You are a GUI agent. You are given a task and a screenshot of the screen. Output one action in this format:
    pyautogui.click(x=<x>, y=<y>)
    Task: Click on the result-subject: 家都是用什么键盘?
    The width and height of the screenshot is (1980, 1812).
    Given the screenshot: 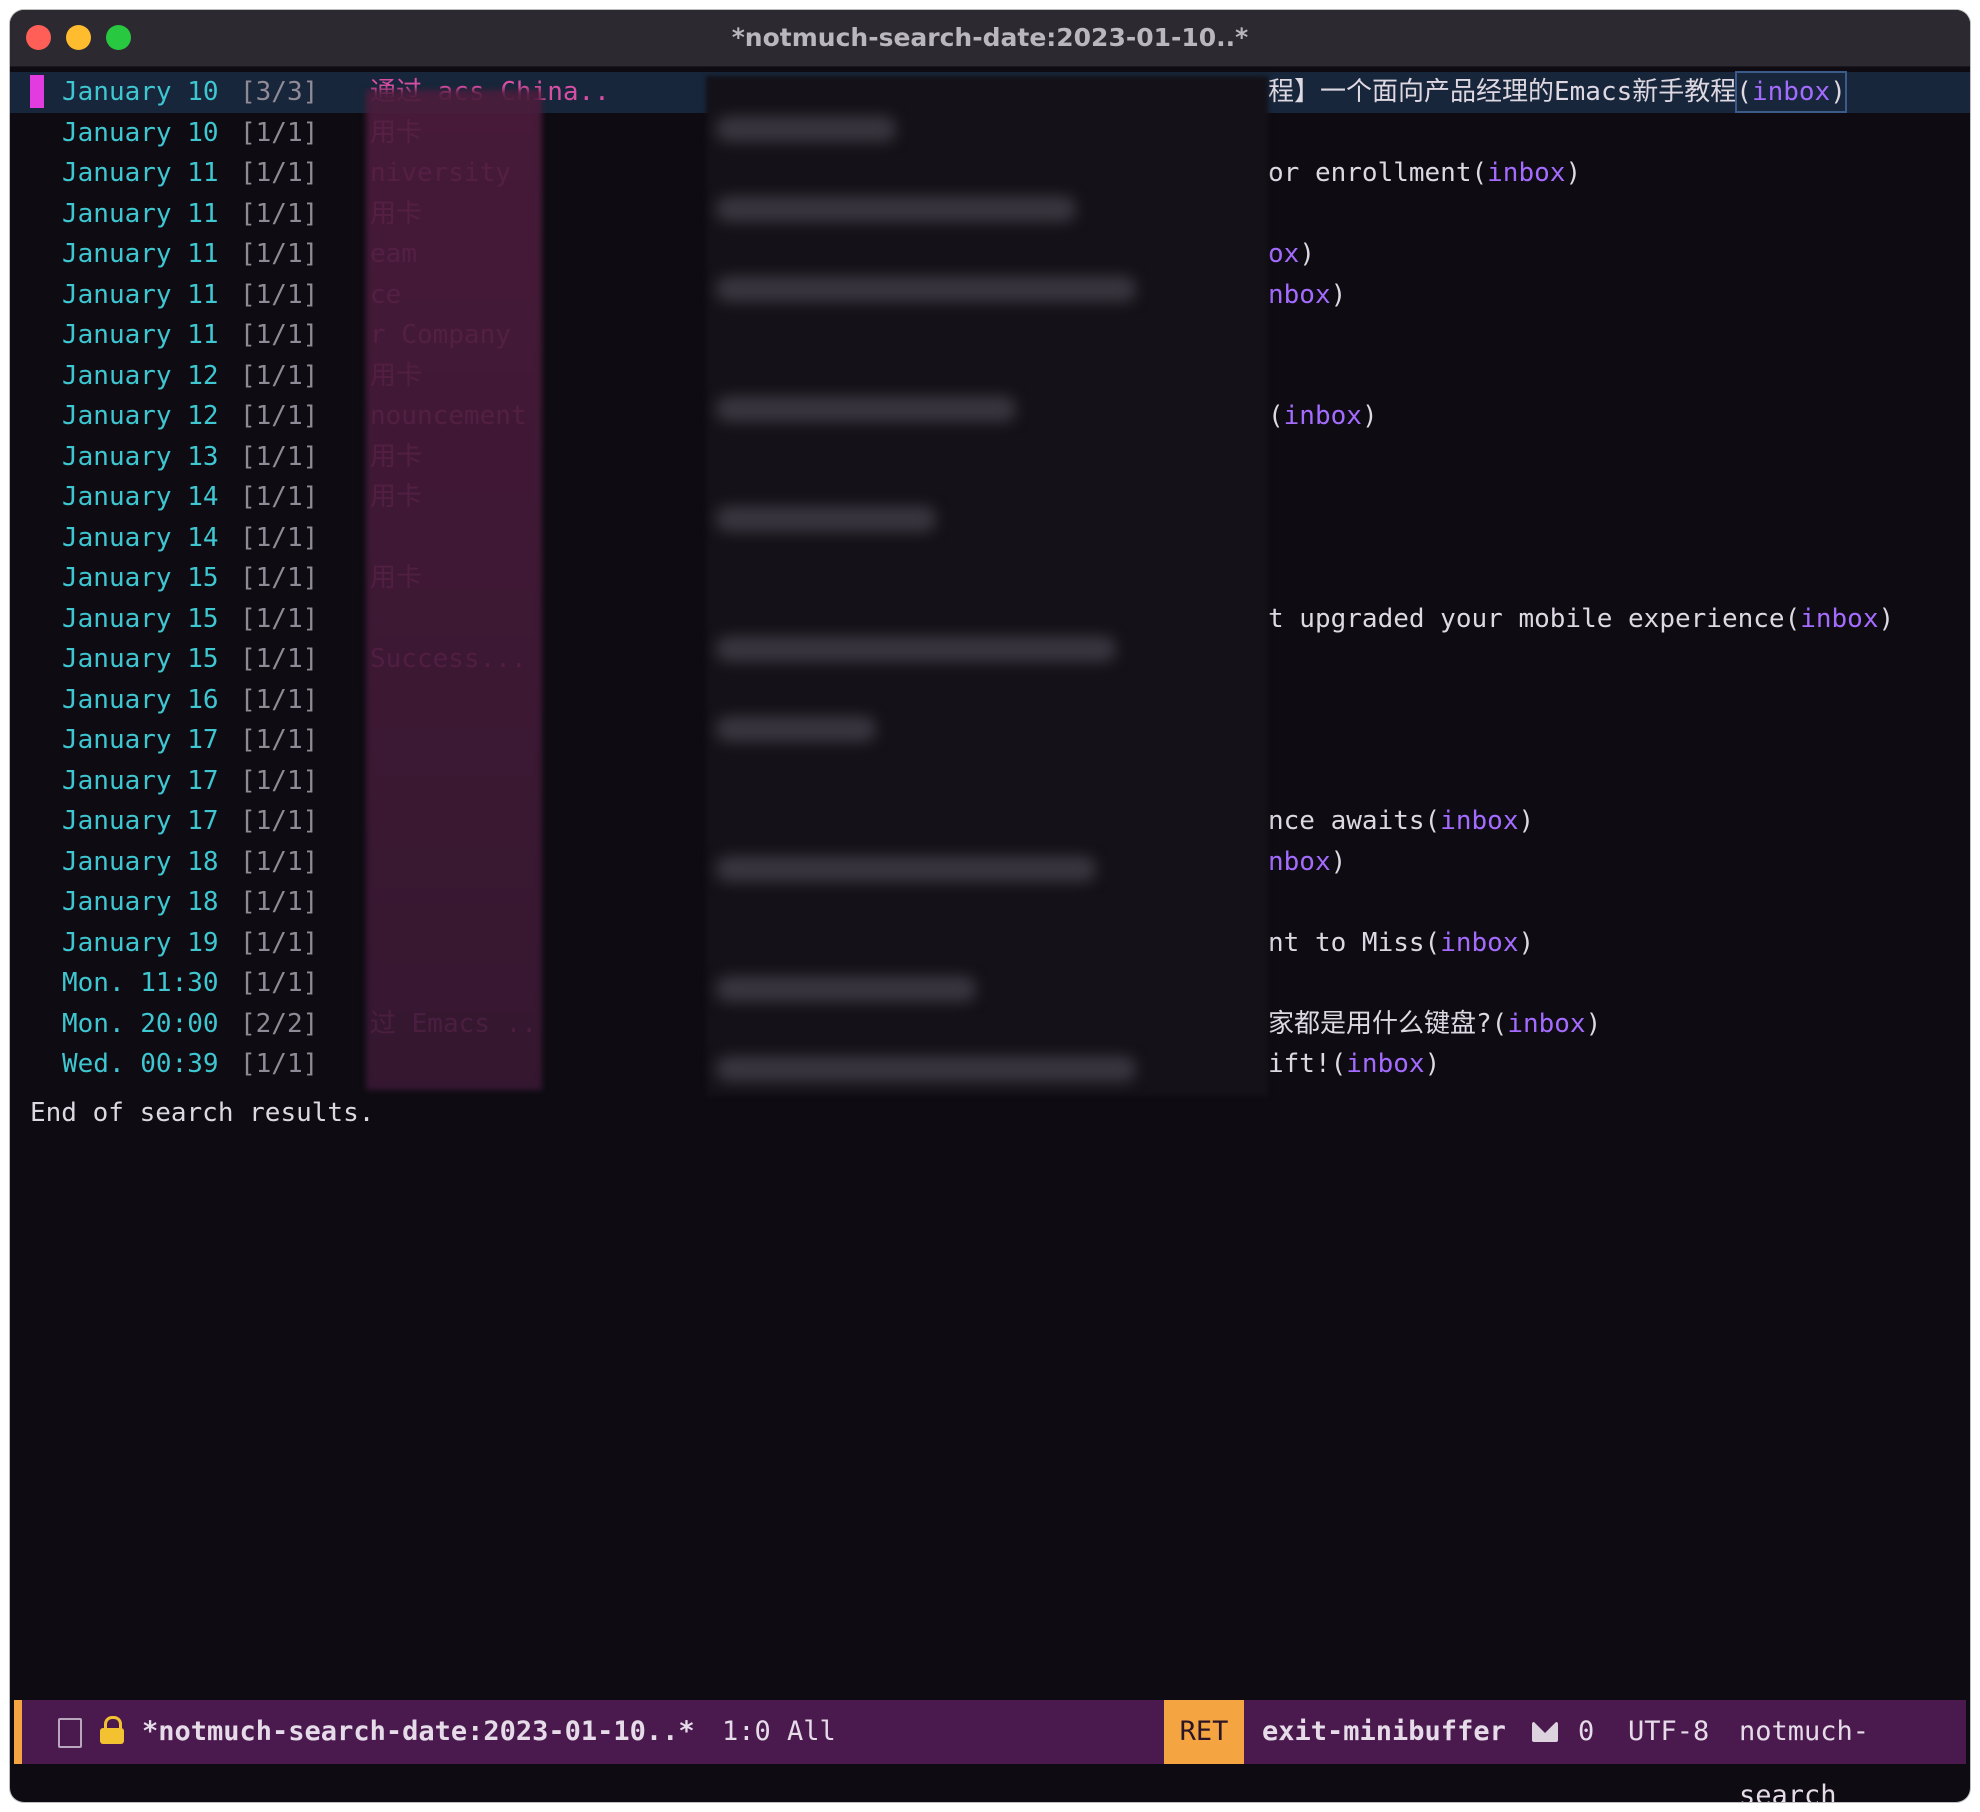 What is the action you would take?
    pyautogui.click(x=1380, y=1023)
    